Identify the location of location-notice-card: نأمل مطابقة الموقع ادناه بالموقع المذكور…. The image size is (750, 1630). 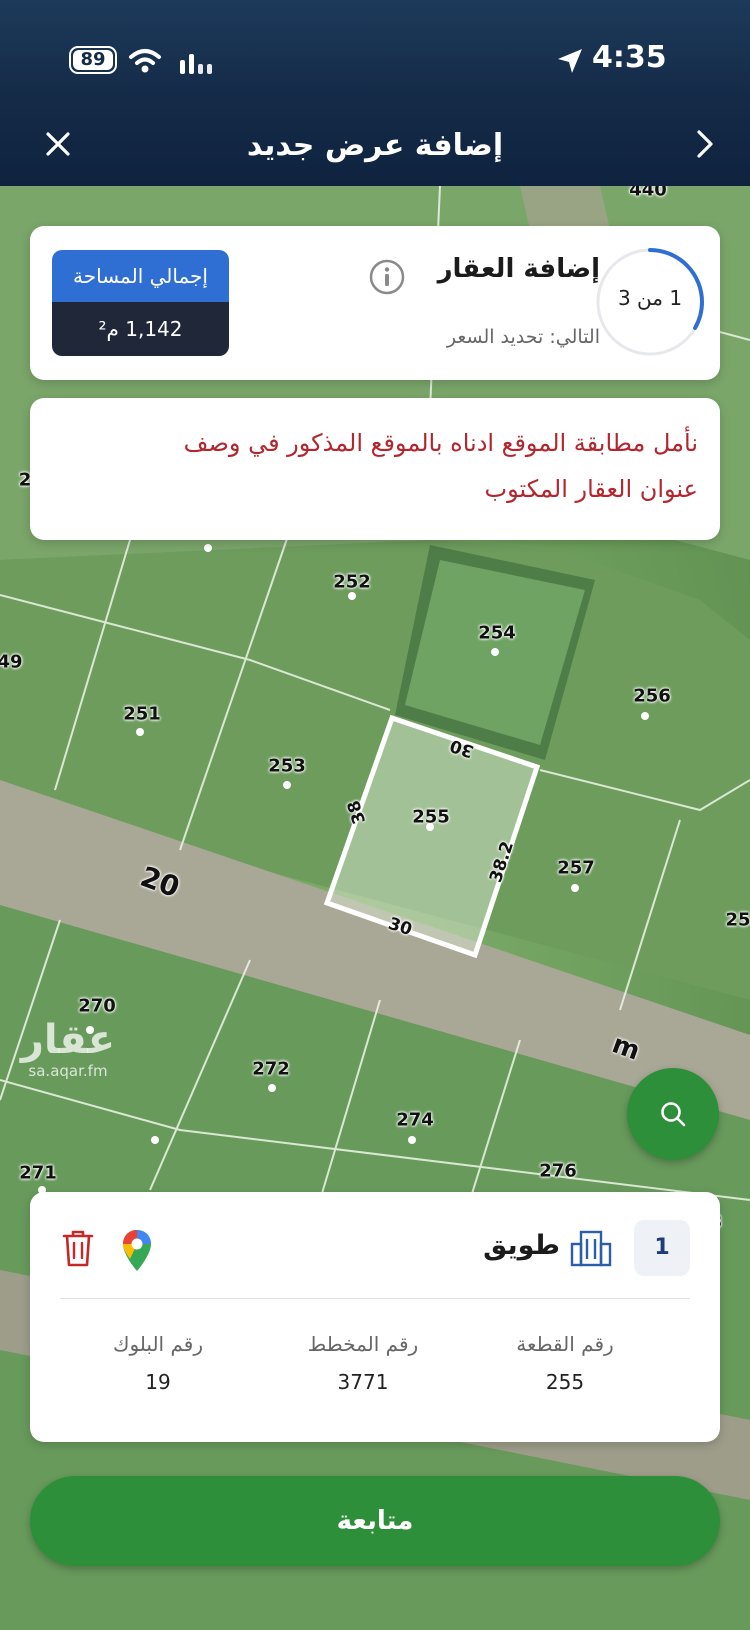
(375, 469).